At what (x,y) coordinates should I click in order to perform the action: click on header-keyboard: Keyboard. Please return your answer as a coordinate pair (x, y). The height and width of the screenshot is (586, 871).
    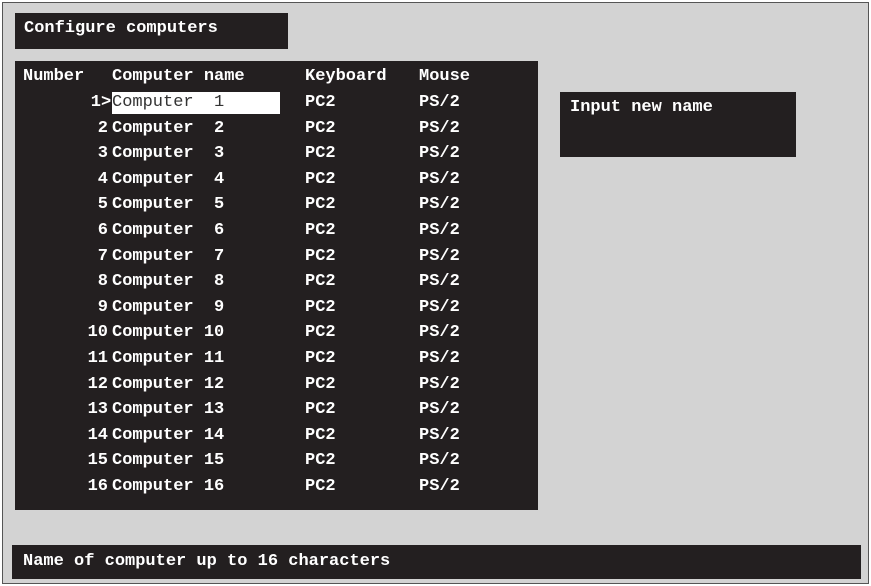
    Looking at the image, I should click on (346, 76).